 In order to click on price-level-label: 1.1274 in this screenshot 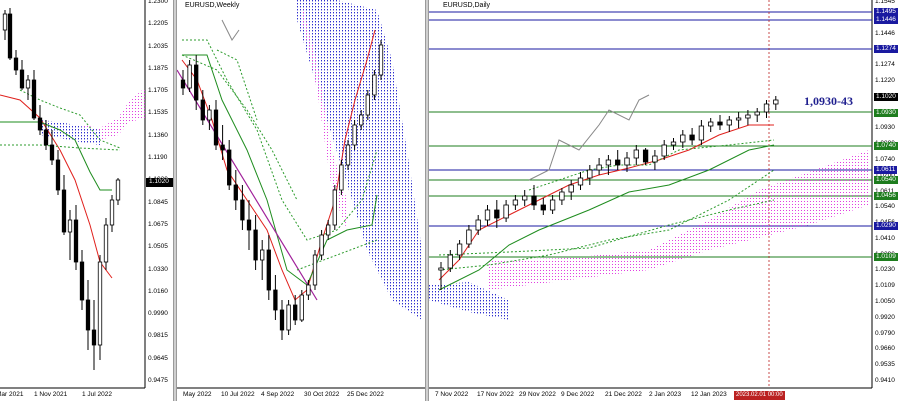, I will do `click(886, 49)`.